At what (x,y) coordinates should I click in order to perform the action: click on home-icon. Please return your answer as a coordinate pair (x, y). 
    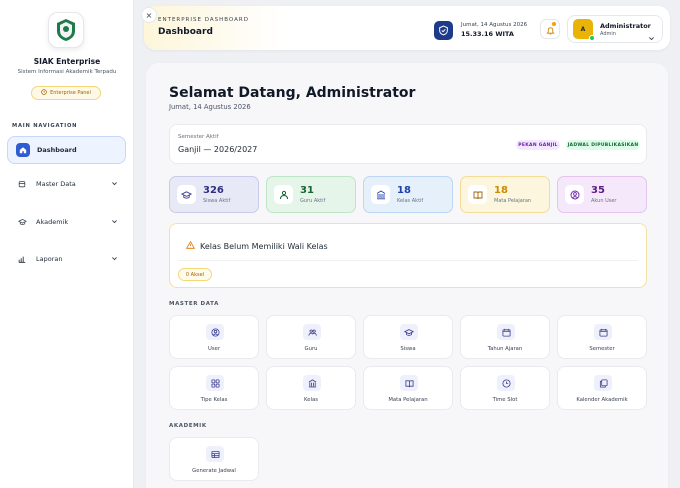
    Looking at the image, I should click on (23, 150).